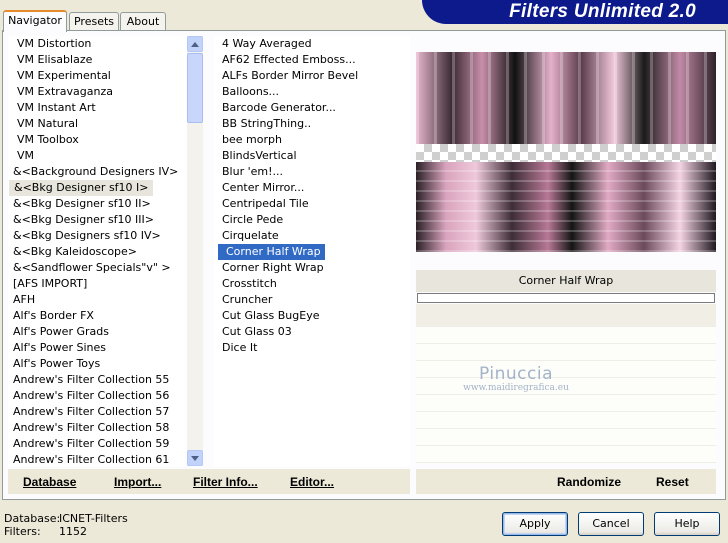 This screenshot has width=728, height=543. Describe the element at coordinates (75, 251) in the screenshot. I see `category-item-label: &<Bkg Kaleidoscope>` at that location.